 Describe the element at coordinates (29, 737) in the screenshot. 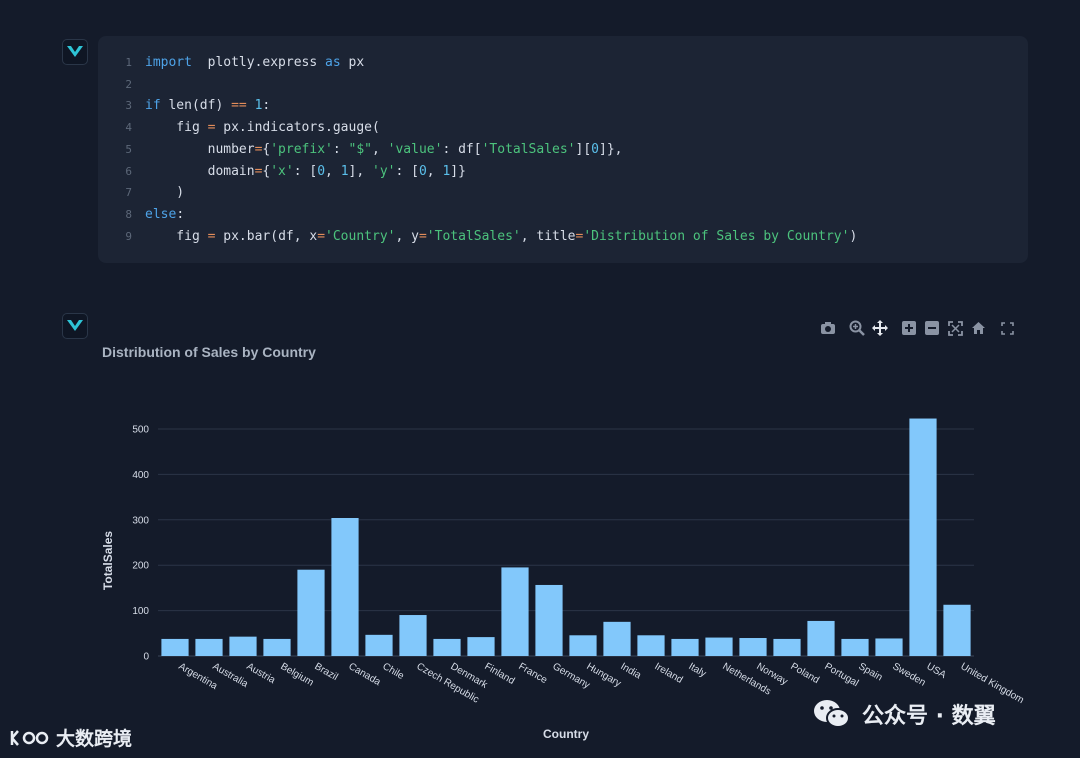

I see `brand-logo-icon` at that location.